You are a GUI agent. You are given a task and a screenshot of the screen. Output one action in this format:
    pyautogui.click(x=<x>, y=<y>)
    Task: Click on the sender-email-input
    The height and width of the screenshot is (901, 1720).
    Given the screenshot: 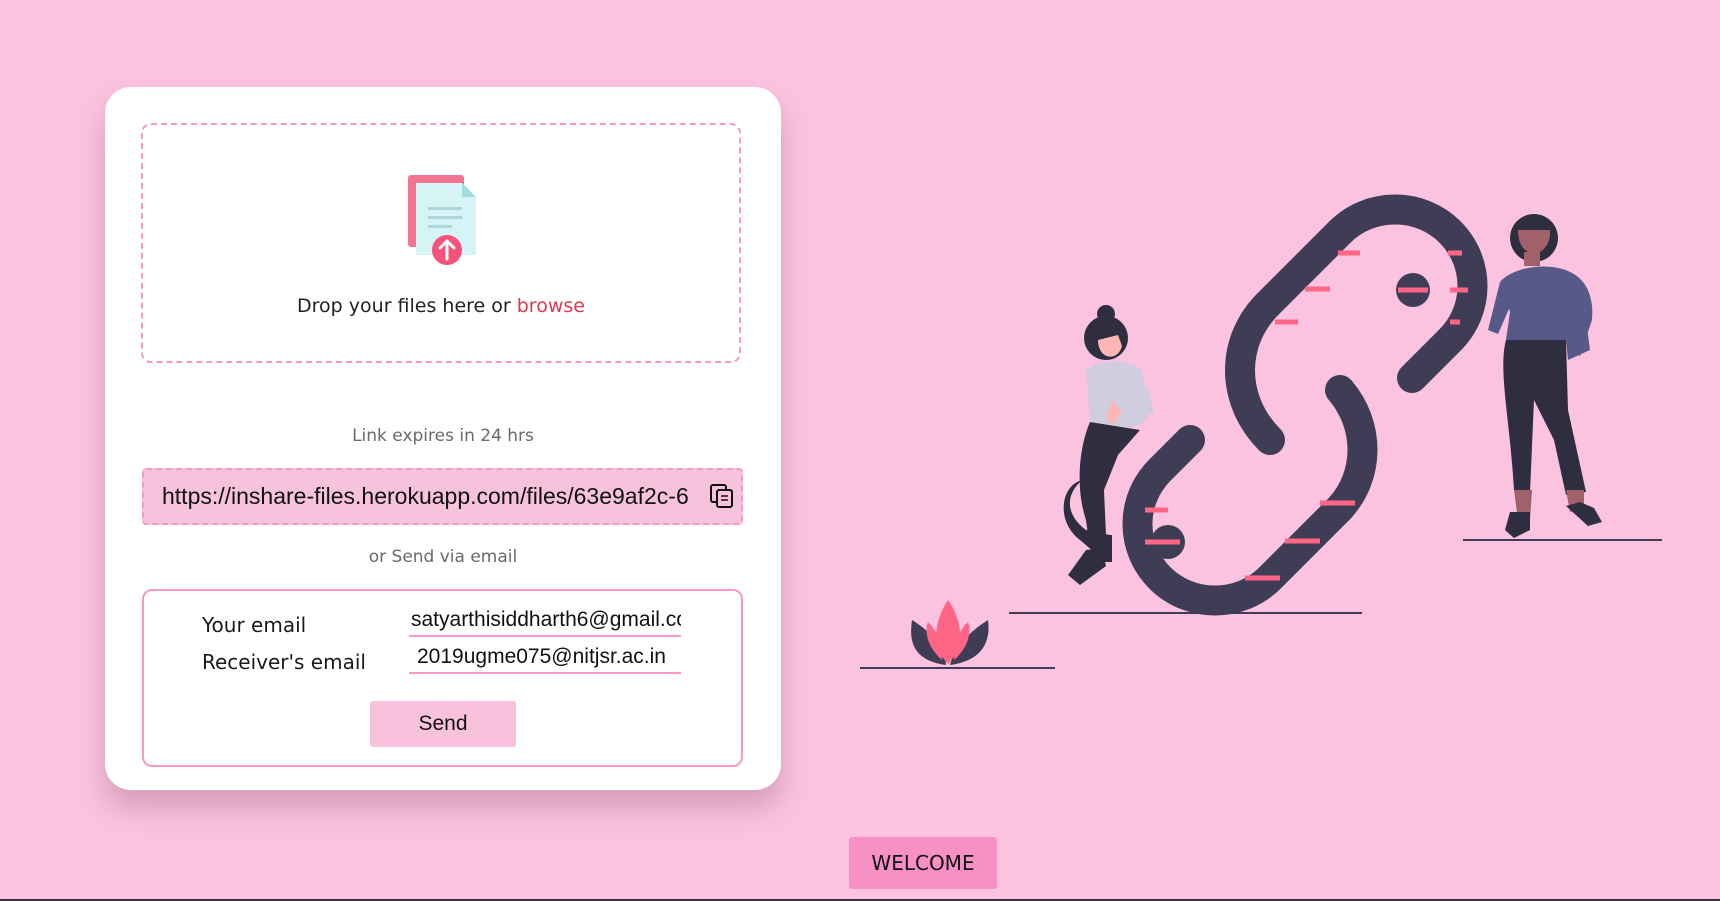 What is the action you would take?
    pyautogui.click(x=545, y=621)
    